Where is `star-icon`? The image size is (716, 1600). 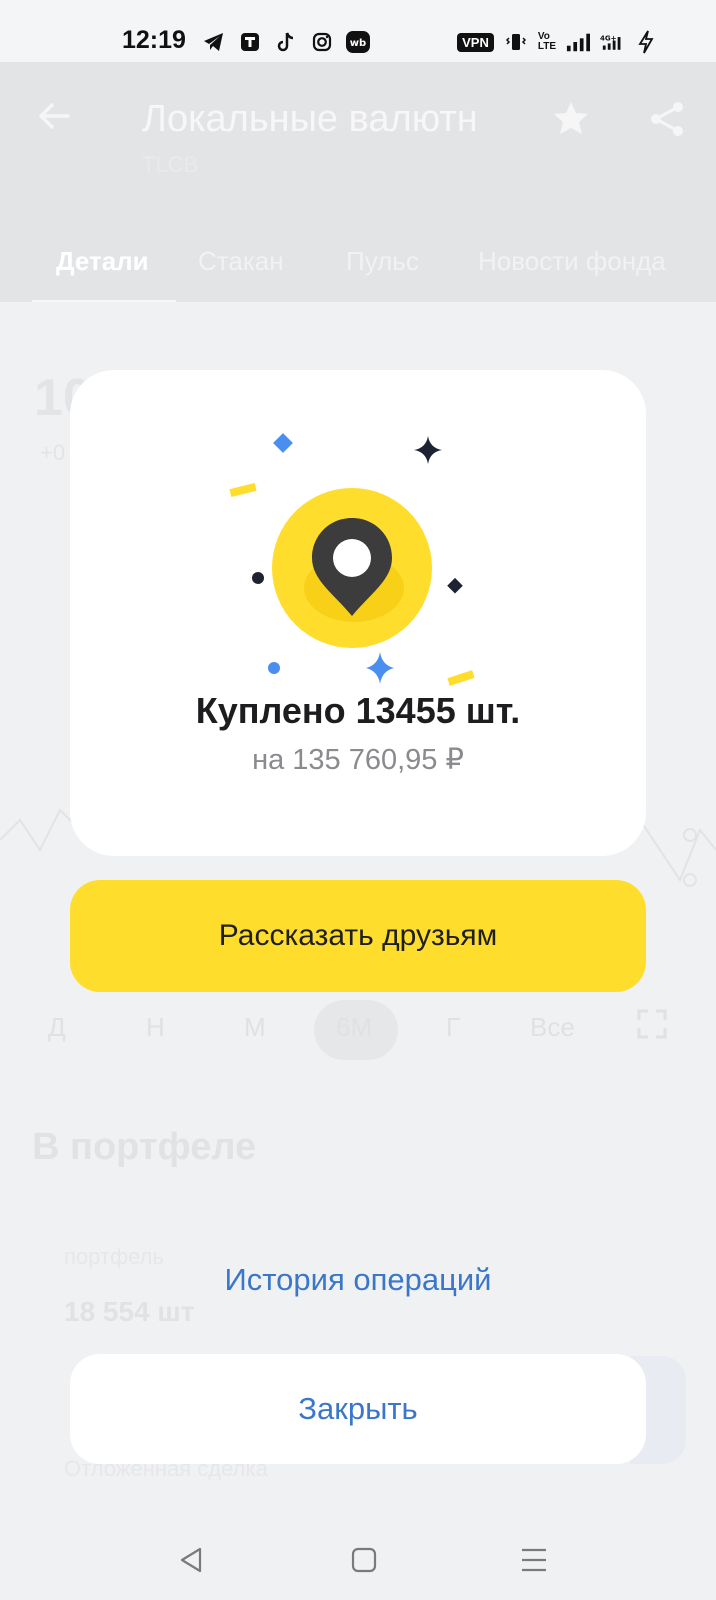
star-icon is located at coordinates (571, 120).